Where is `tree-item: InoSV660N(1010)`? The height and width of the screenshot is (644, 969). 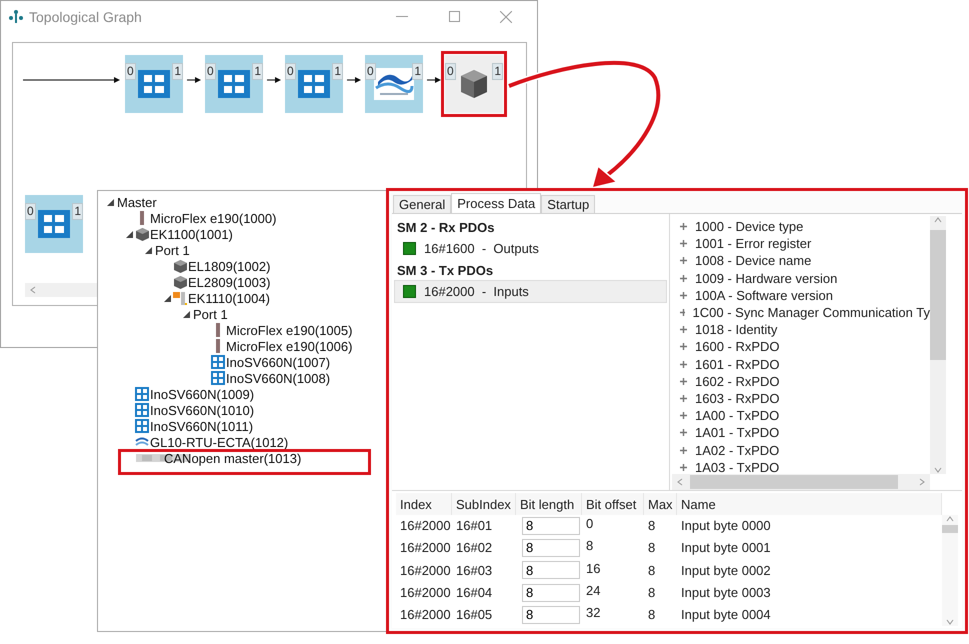
tree-item: InoSV660N(1010) is located at coordinates (201, 410).